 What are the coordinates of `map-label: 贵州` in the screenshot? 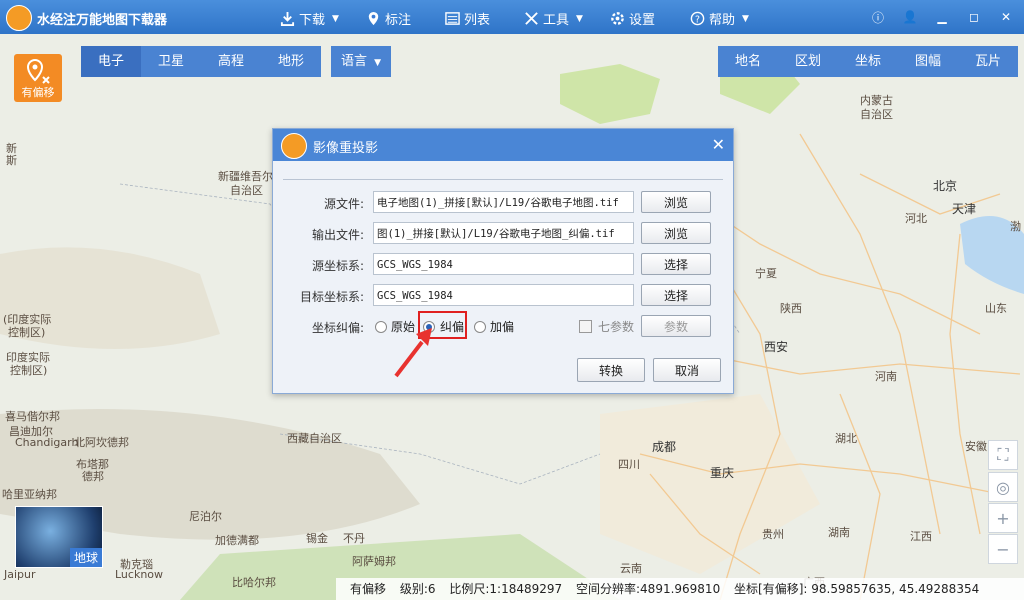 It's located at (773, 534).